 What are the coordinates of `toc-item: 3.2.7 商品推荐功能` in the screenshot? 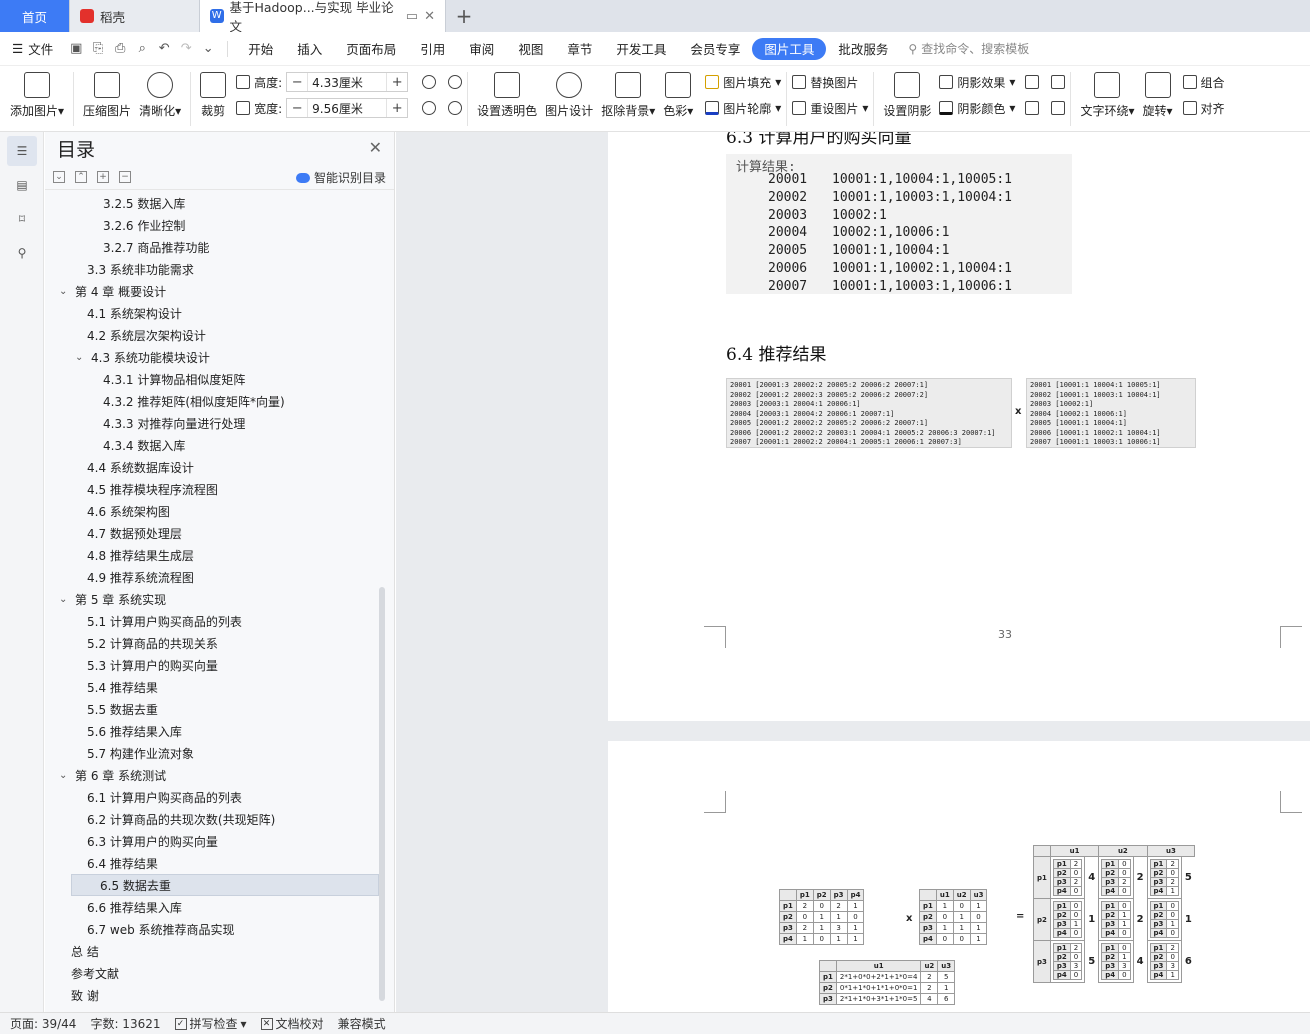 It's located at (213, 247).